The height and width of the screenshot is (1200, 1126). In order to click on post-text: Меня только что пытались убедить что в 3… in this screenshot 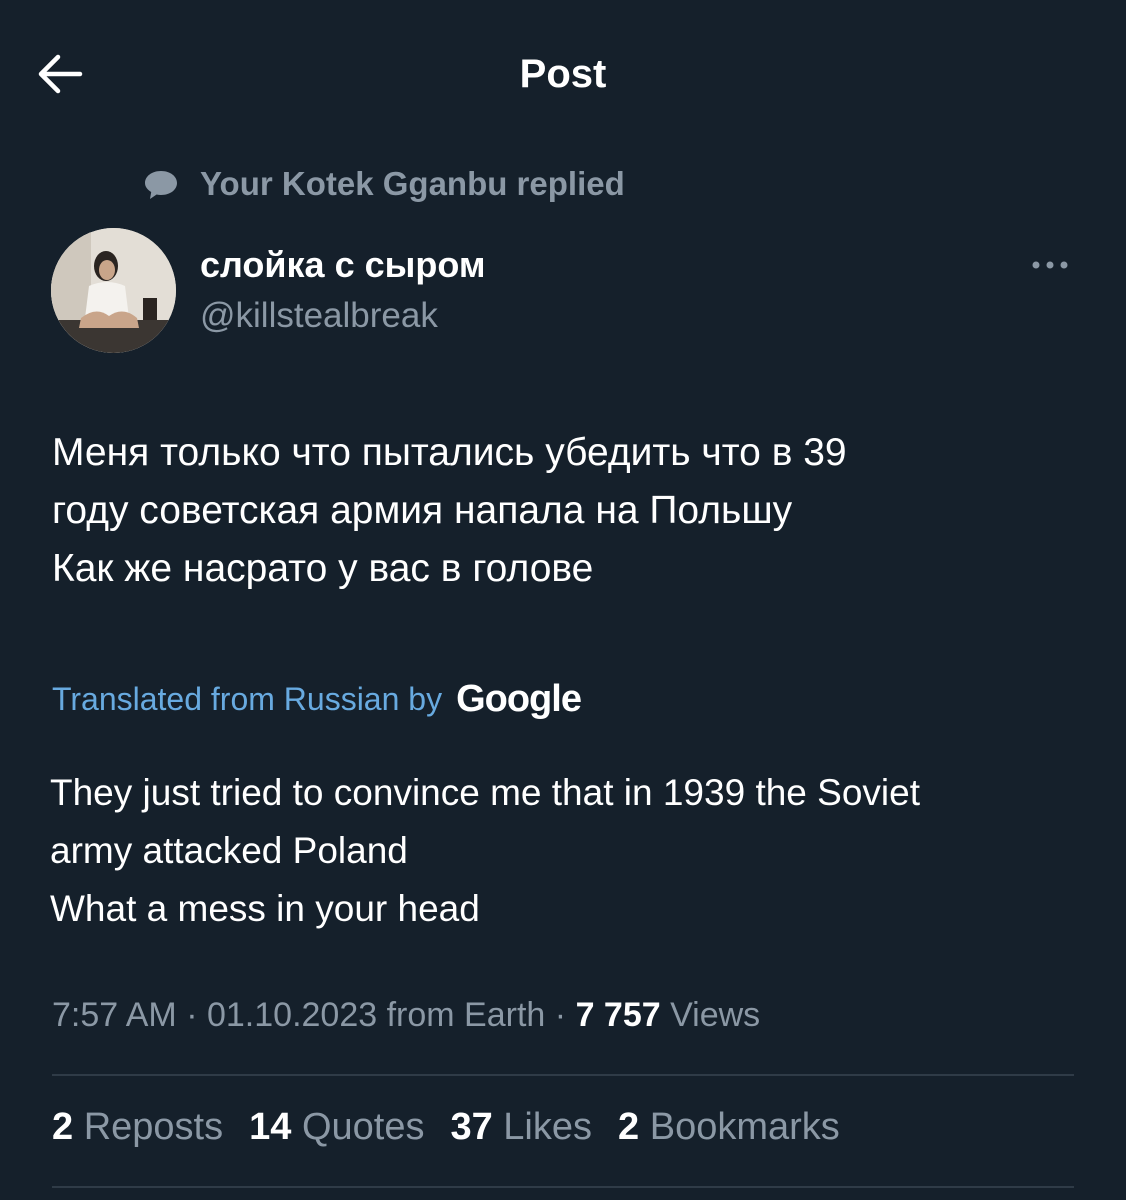, I will do `click(572, 511)`.